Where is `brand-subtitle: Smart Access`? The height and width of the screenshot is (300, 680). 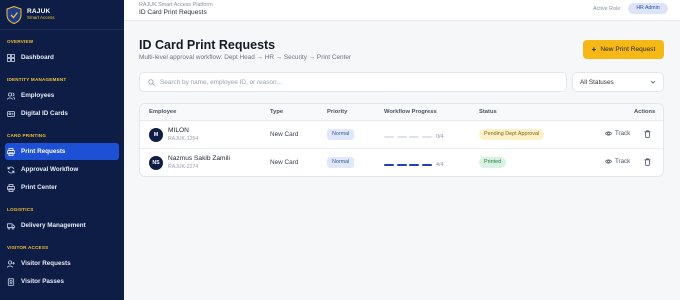
brand-subtitle: Smart Access is located at coordinates (41, 17).